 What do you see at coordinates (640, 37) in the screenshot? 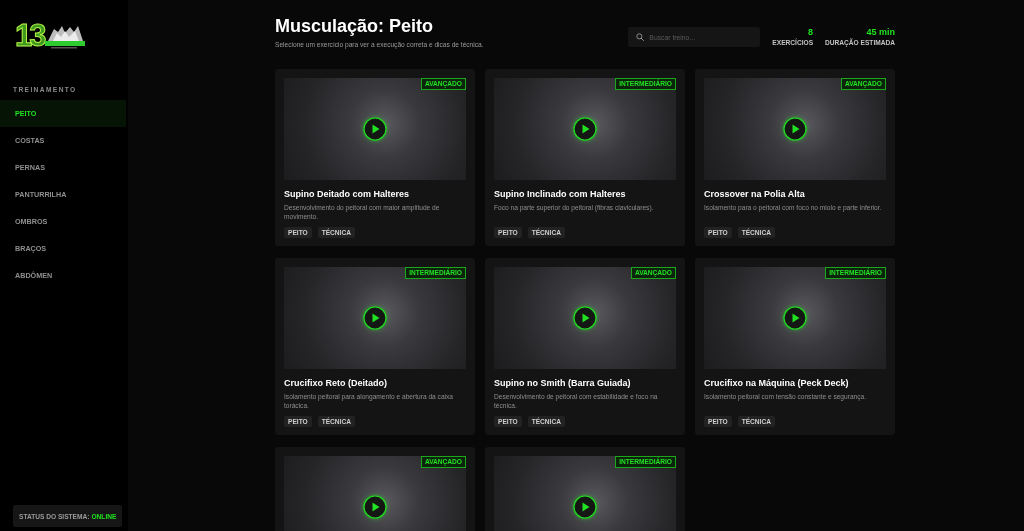
I see `search-icon` at bounding box center [640, 37].